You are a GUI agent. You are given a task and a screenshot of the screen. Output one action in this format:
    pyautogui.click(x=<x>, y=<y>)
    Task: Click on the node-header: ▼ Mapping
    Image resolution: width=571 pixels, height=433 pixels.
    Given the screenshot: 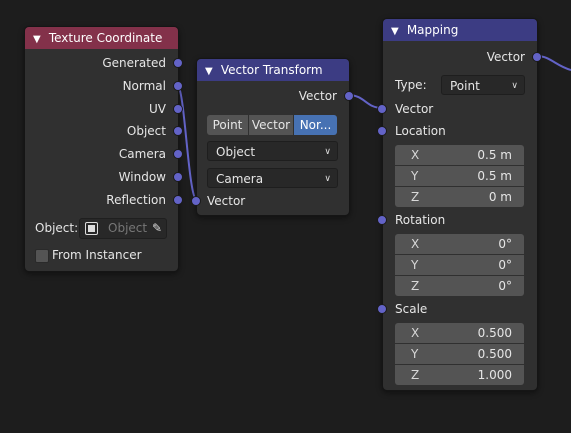 What is the action you would take?
    pyautogui.click(x=460, y=30)
    